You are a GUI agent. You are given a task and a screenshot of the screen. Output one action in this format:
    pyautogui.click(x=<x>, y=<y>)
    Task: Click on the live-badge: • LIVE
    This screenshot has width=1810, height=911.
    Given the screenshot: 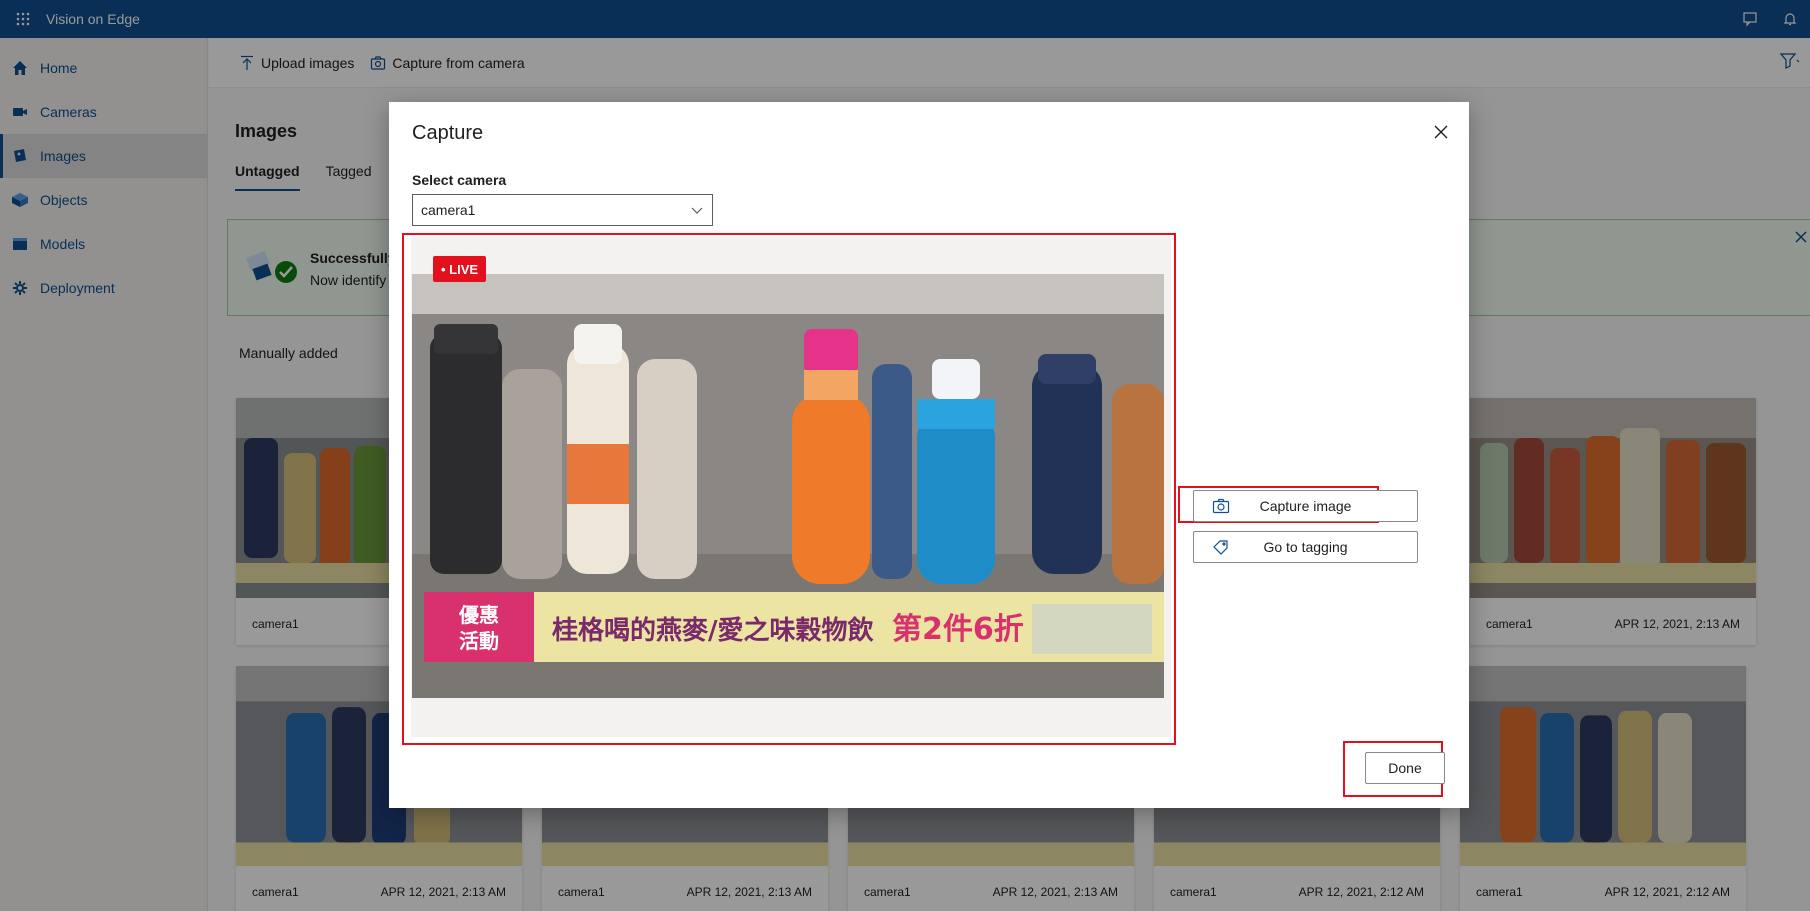 What is the action you would take?
    pyautogui.click(x=460, y=269)
    